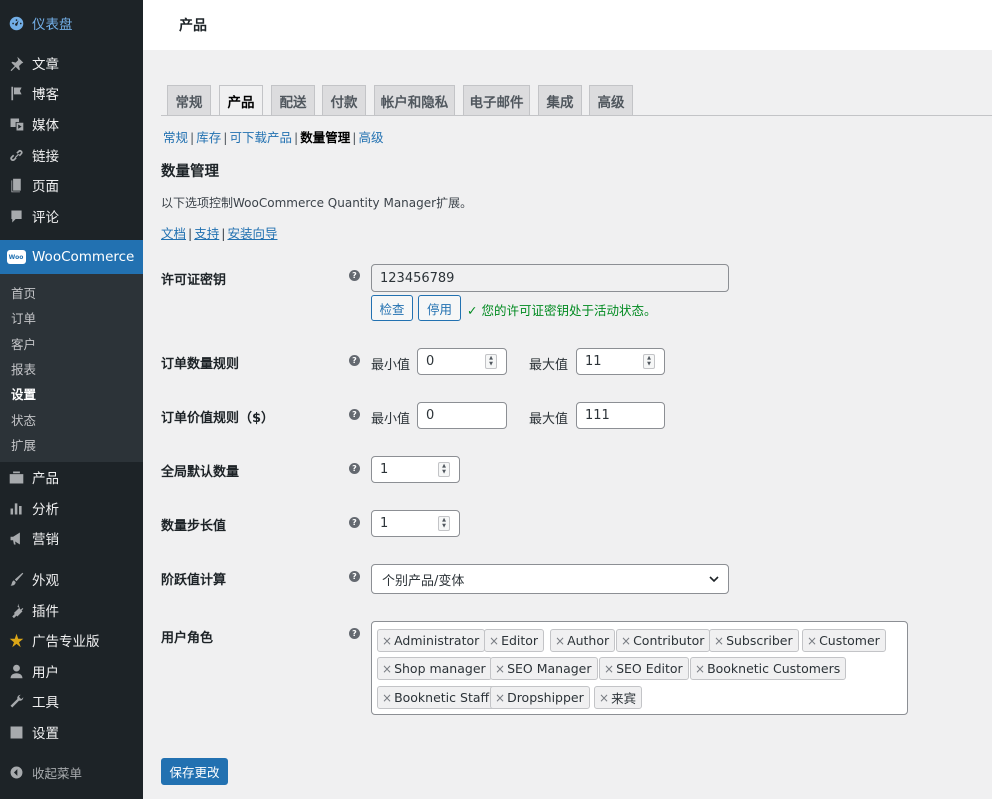 This screenshot has width=992, height=799. What do you see at coordinates (620, 361) in the screenshot?
I see `order-qty-max-input: 11 ▲ ▼` at bounding box center [620, 361].